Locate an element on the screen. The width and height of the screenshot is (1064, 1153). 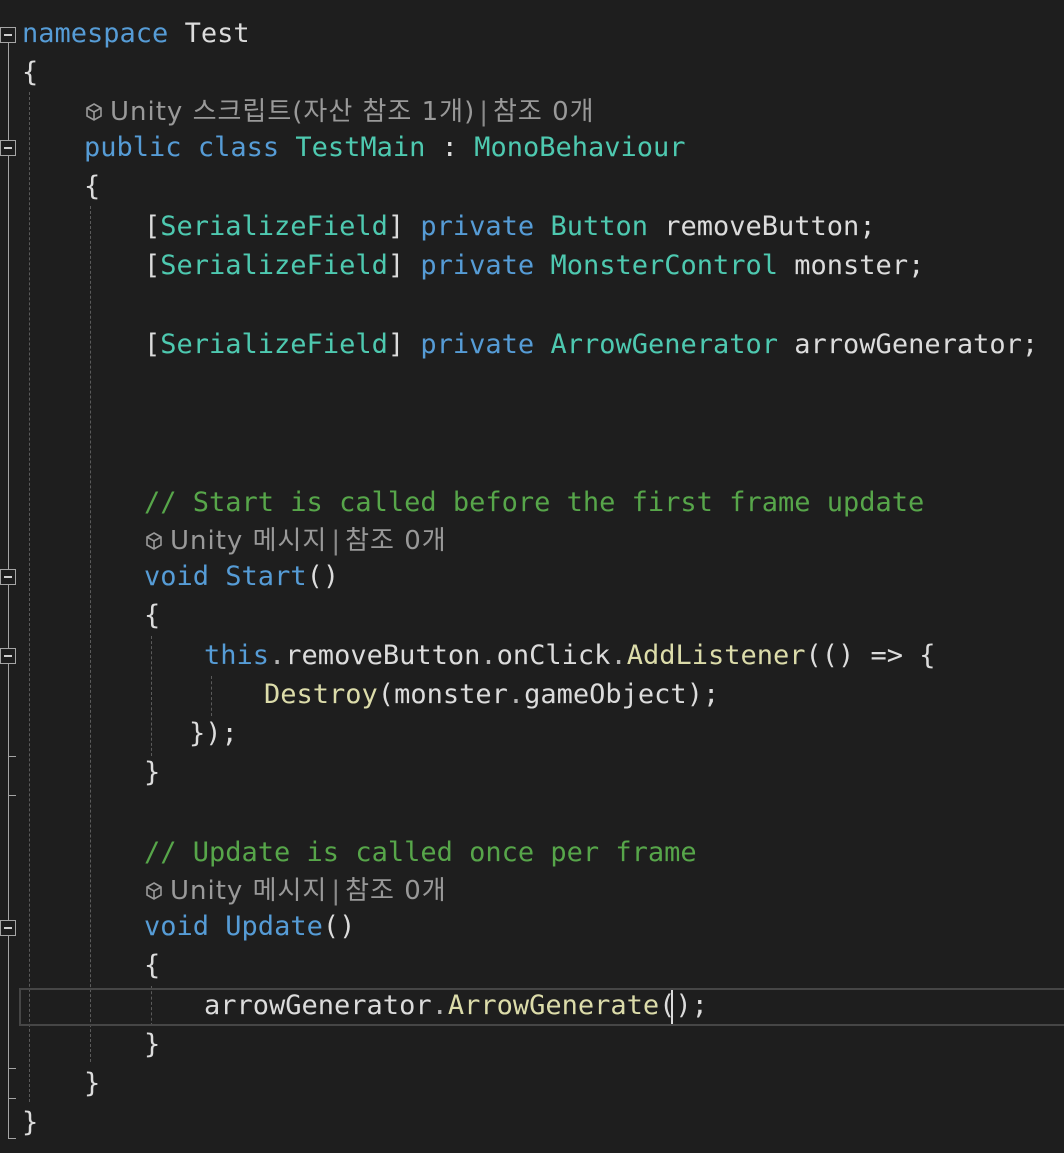
code-line-open-brace: { is located at coordinates (30, 73).